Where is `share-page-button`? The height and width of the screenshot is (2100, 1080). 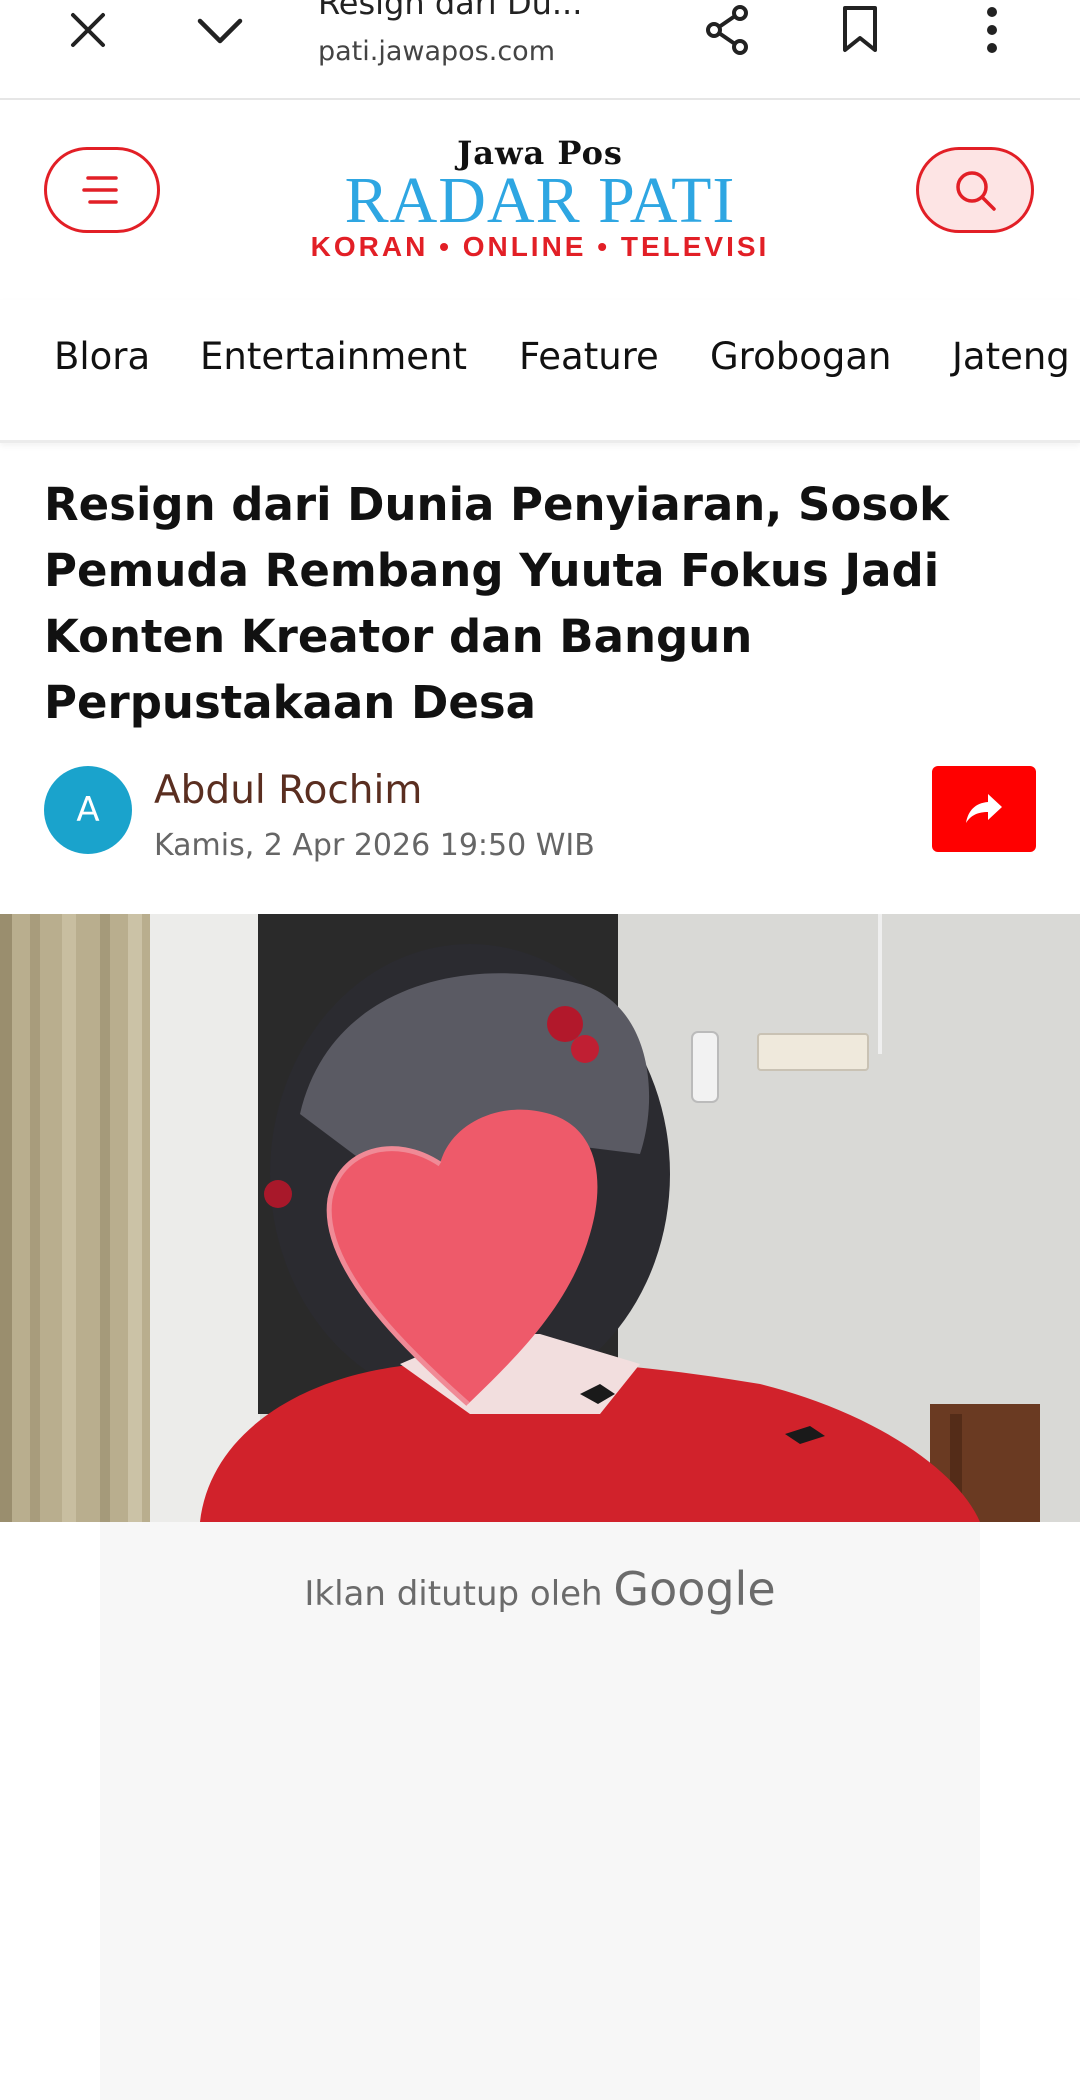
share-page-button is located at coordinates (728, 30).